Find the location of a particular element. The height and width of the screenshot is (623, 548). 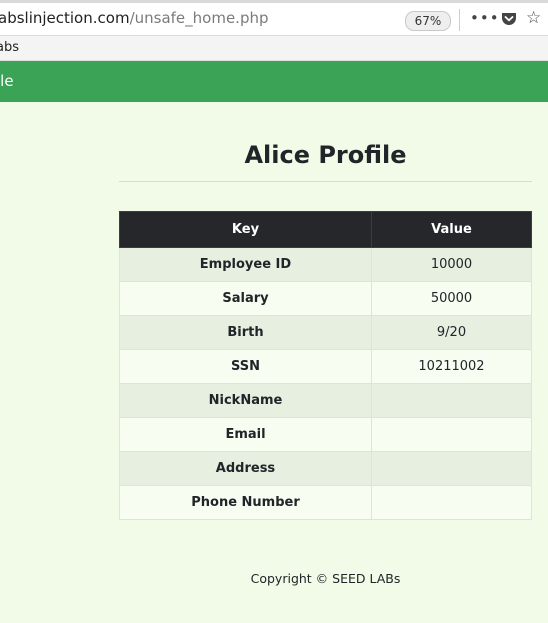

footer-copyright: Copyright © SEED LABs is located at coordinates (325, 578).